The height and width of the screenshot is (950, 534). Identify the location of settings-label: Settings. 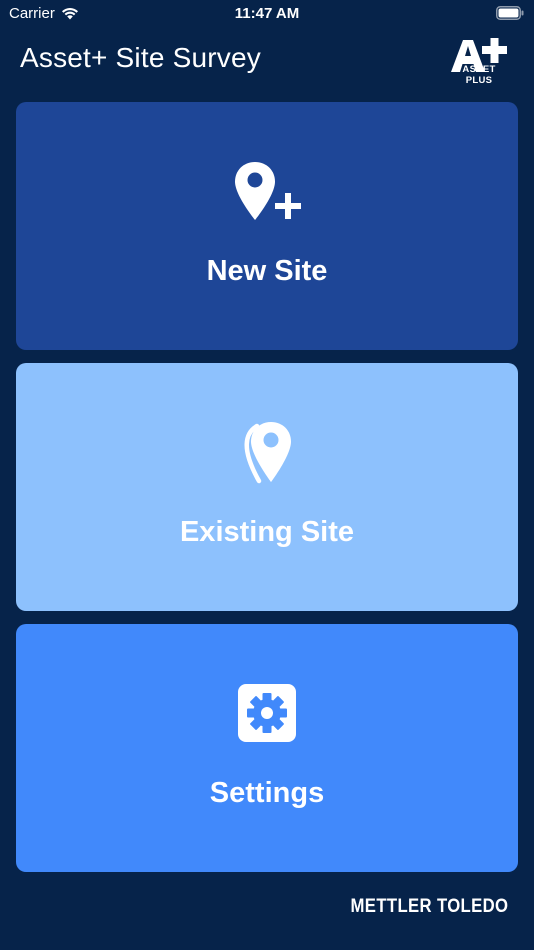
(267, 793).